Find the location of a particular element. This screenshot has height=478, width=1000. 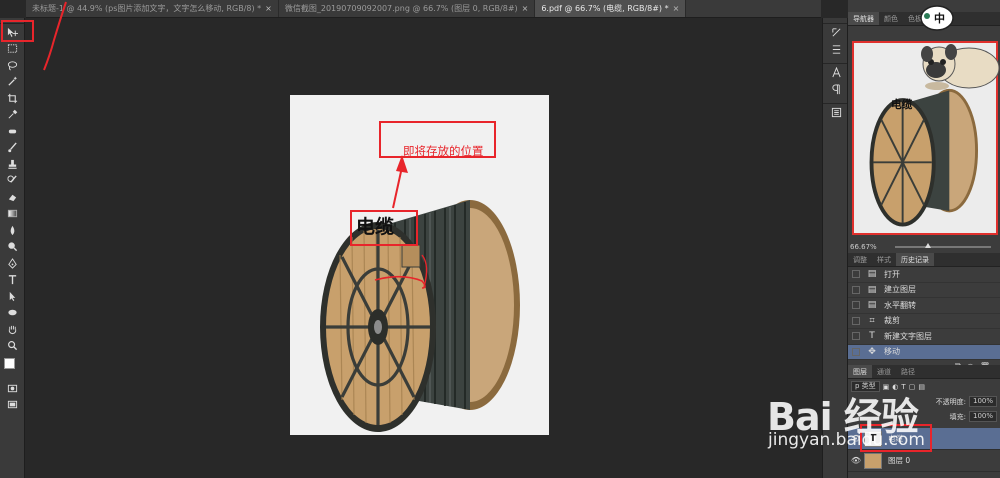

opacity-label: 不透明度: is located at coordinates (950, 401).